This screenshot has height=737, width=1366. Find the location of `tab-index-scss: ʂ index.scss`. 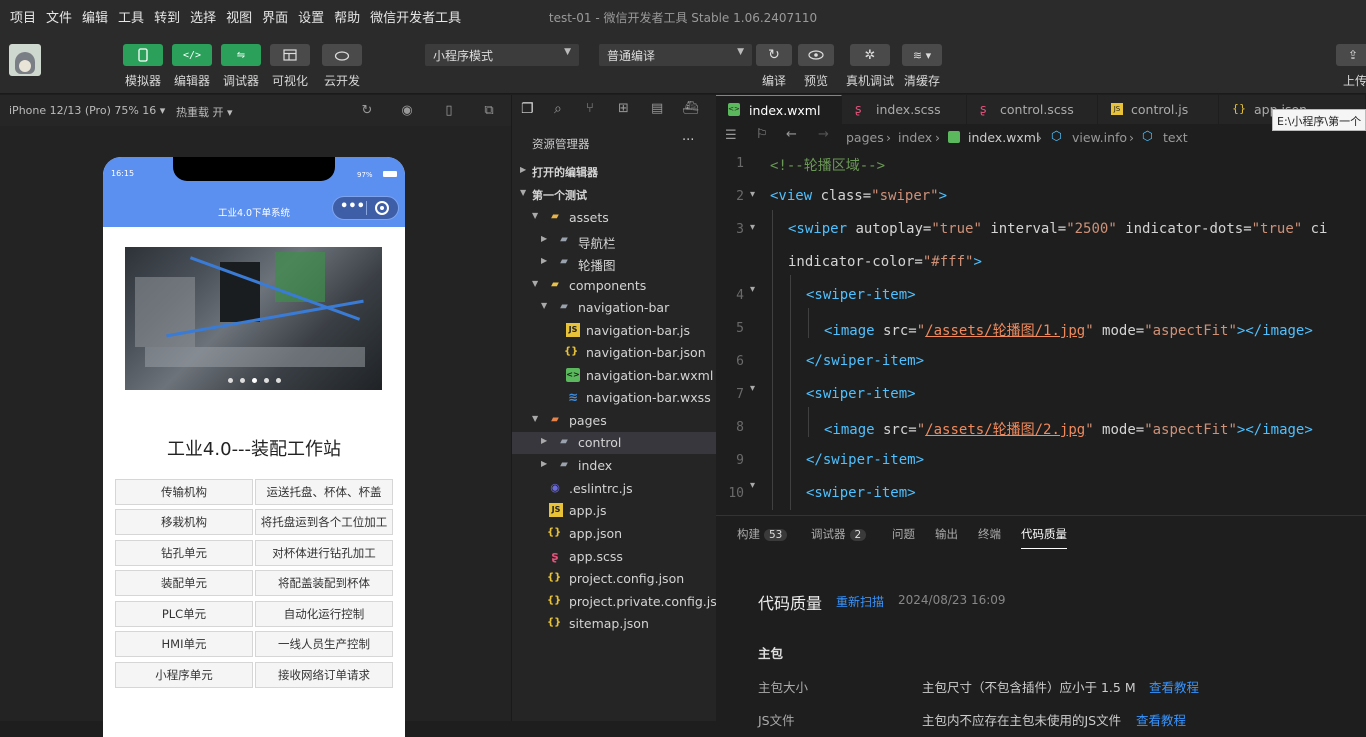

tab-index-scss: ʂ index.scss is located at coordinates (905, 109).